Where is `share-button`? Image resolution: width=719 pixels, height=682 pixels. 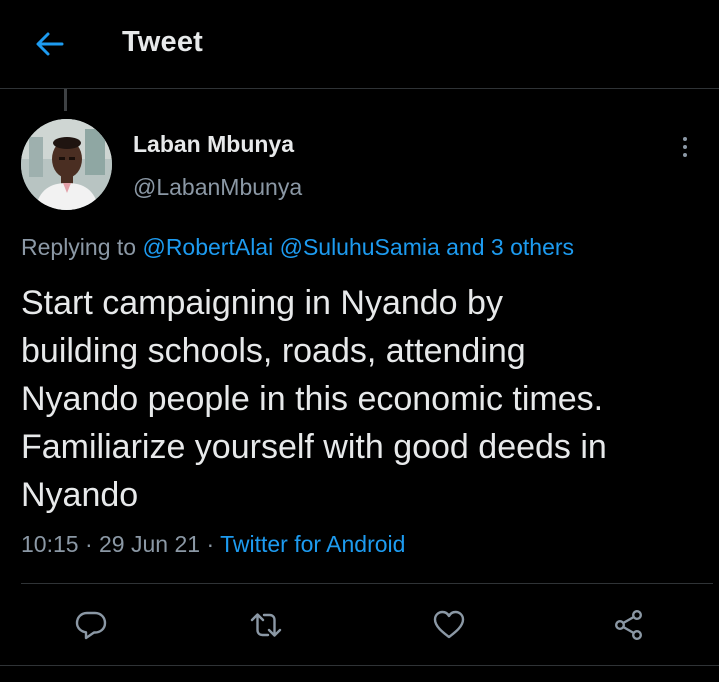 share-button is located at coordinates (629, 625).